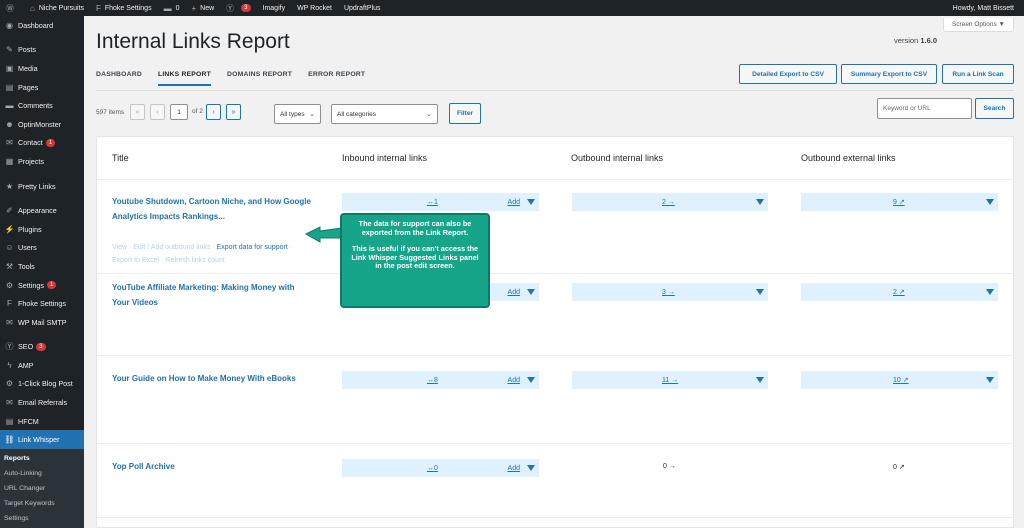  I want to click on sidebar-item-wp-mail-smtp: ✉ WP Mail SMTP, so click(42, 322).